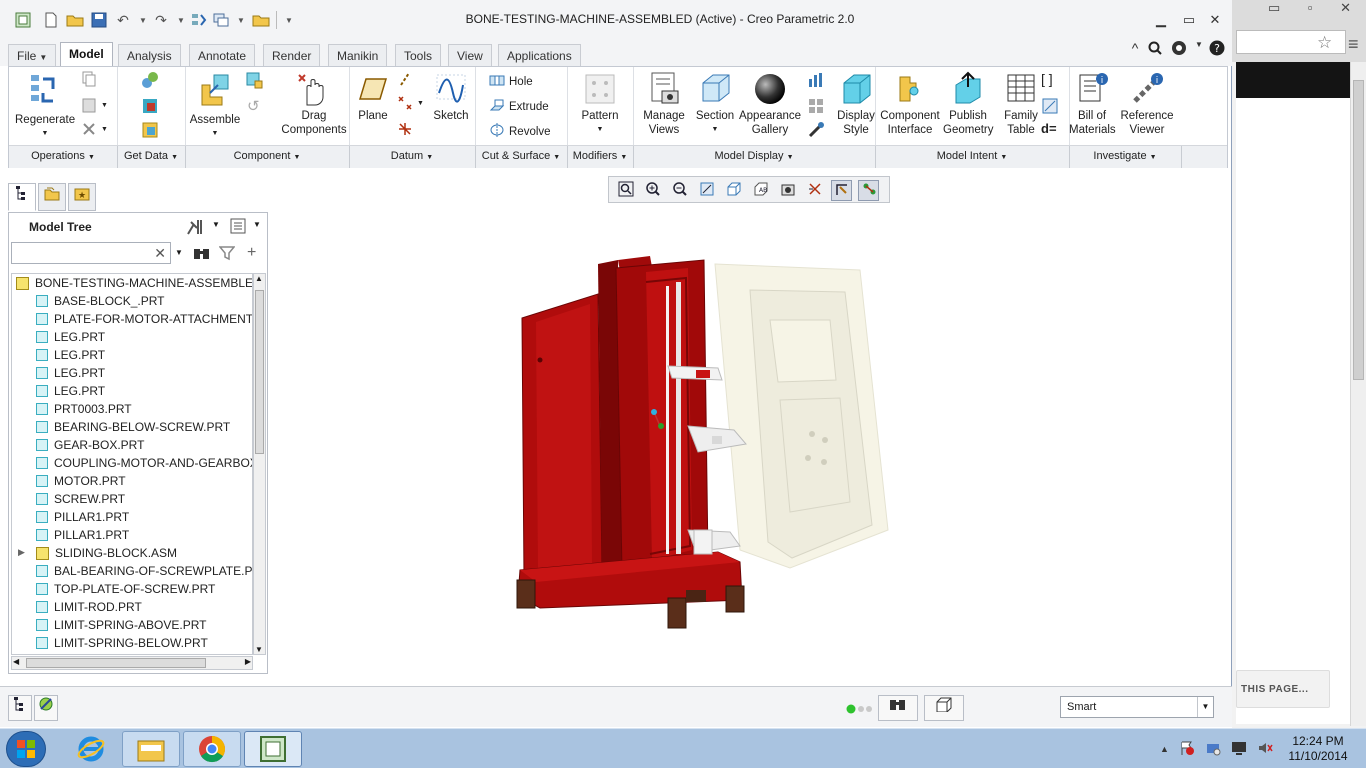 The width and height of the screenshot is (1366, 768). What do you see at coordinates (1092, 104) in the screenshot?
I see `bill-of-materials-button: i Bill of Materials` at bounding box center [1092, 104].